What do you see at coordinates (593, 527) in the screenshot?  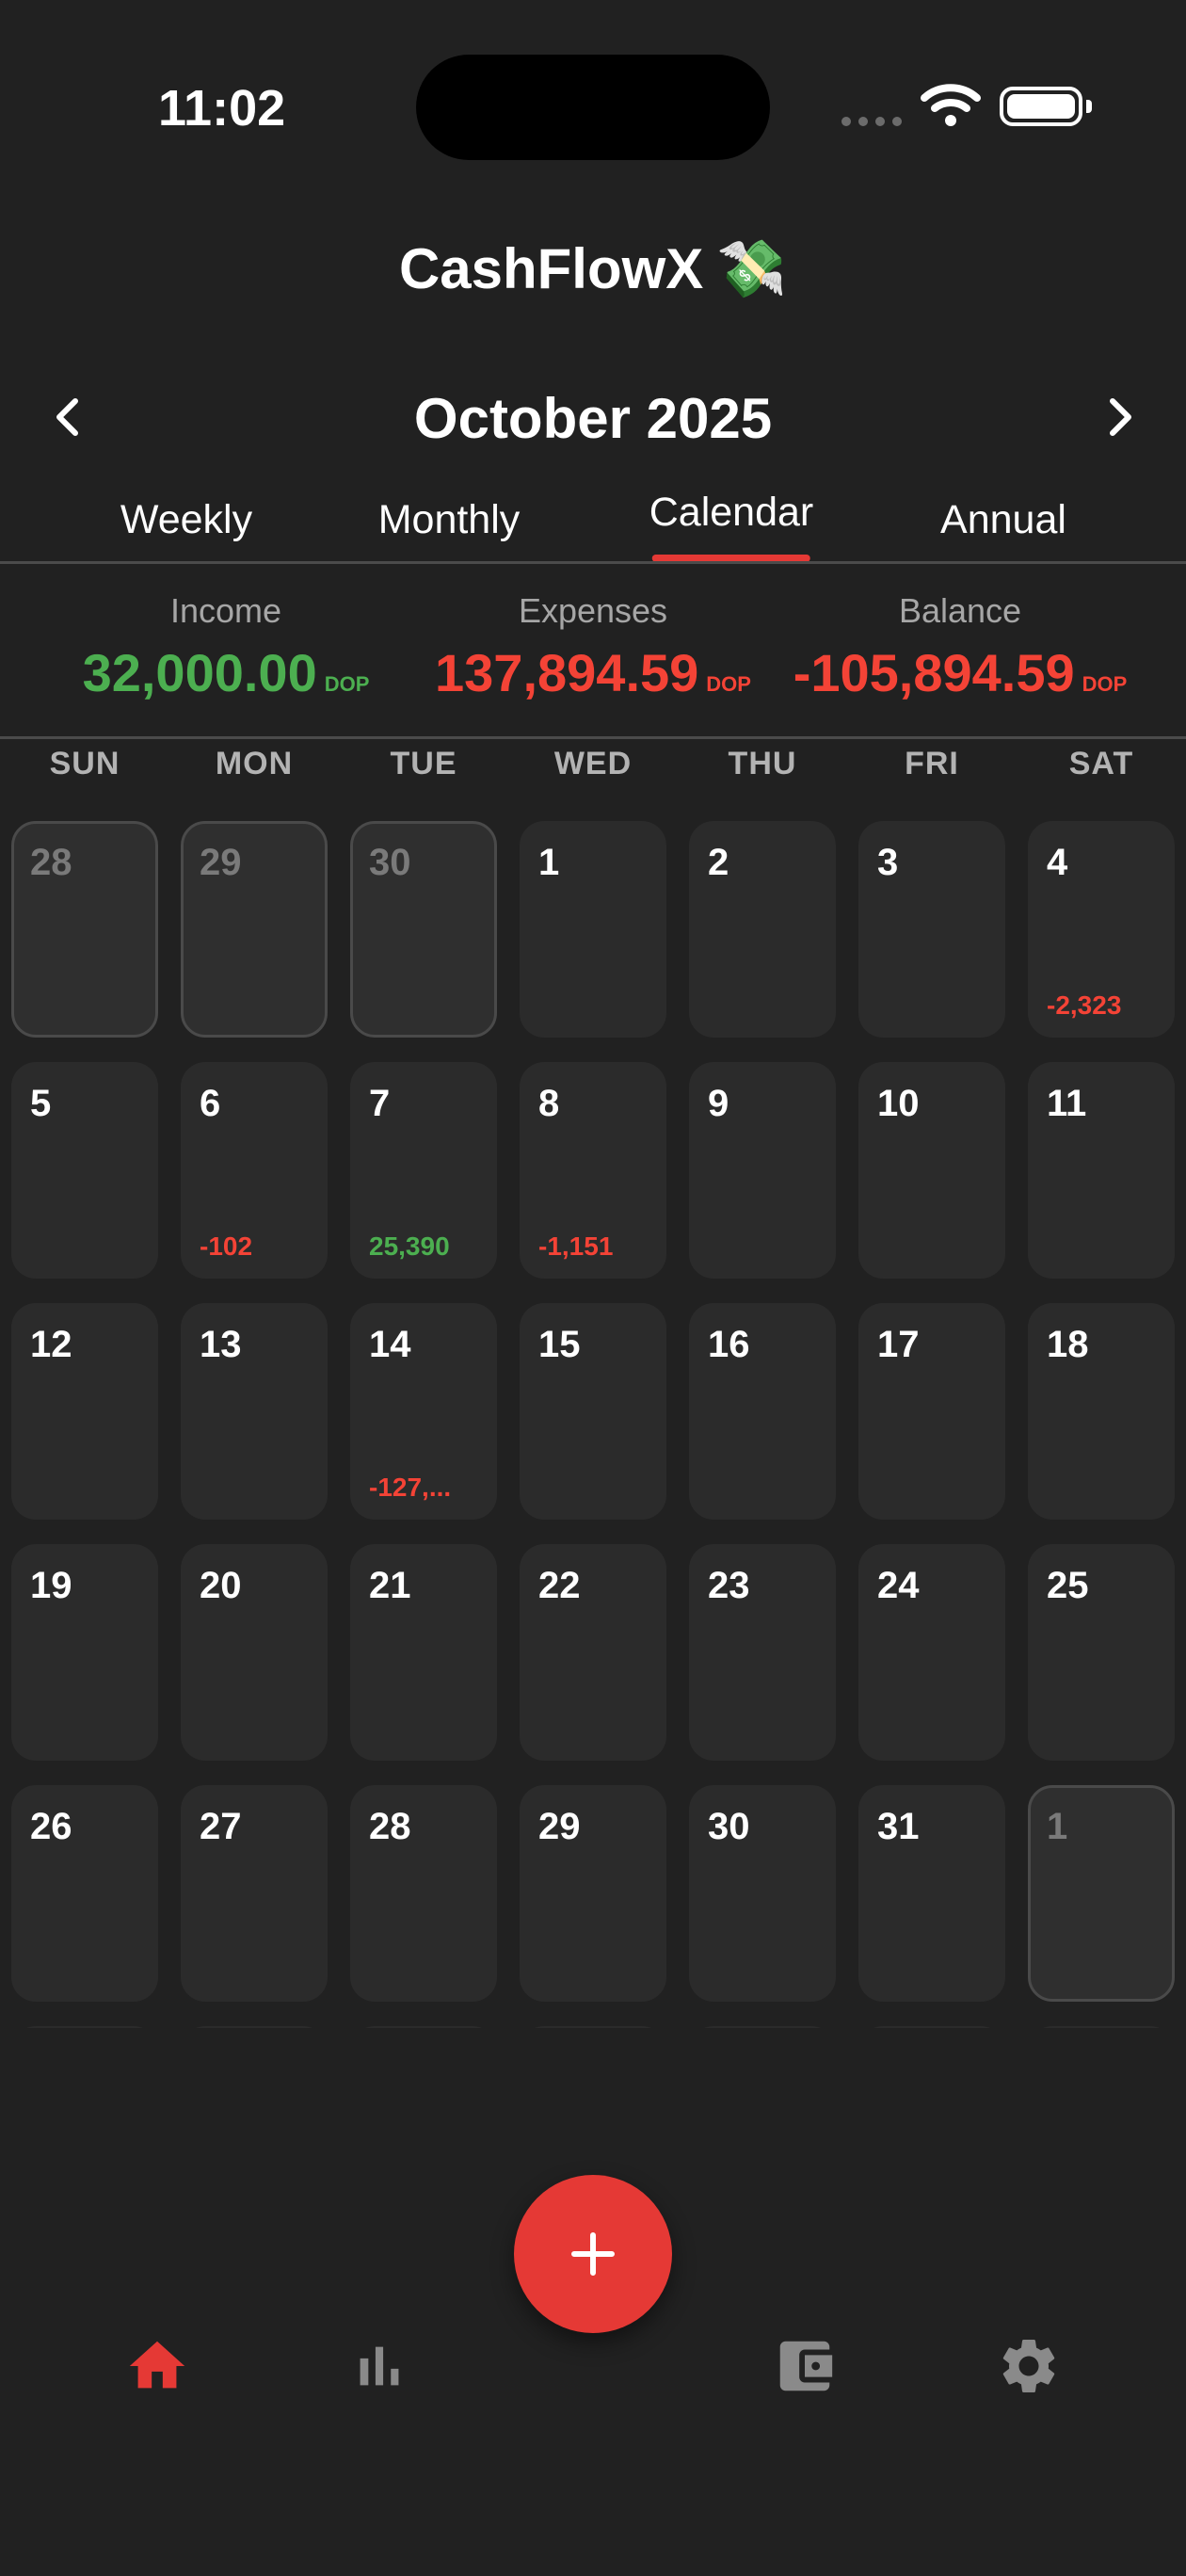 I see `view-tabs: Weekly Monthly Calendar Annual` at bounding box center [593, 527].